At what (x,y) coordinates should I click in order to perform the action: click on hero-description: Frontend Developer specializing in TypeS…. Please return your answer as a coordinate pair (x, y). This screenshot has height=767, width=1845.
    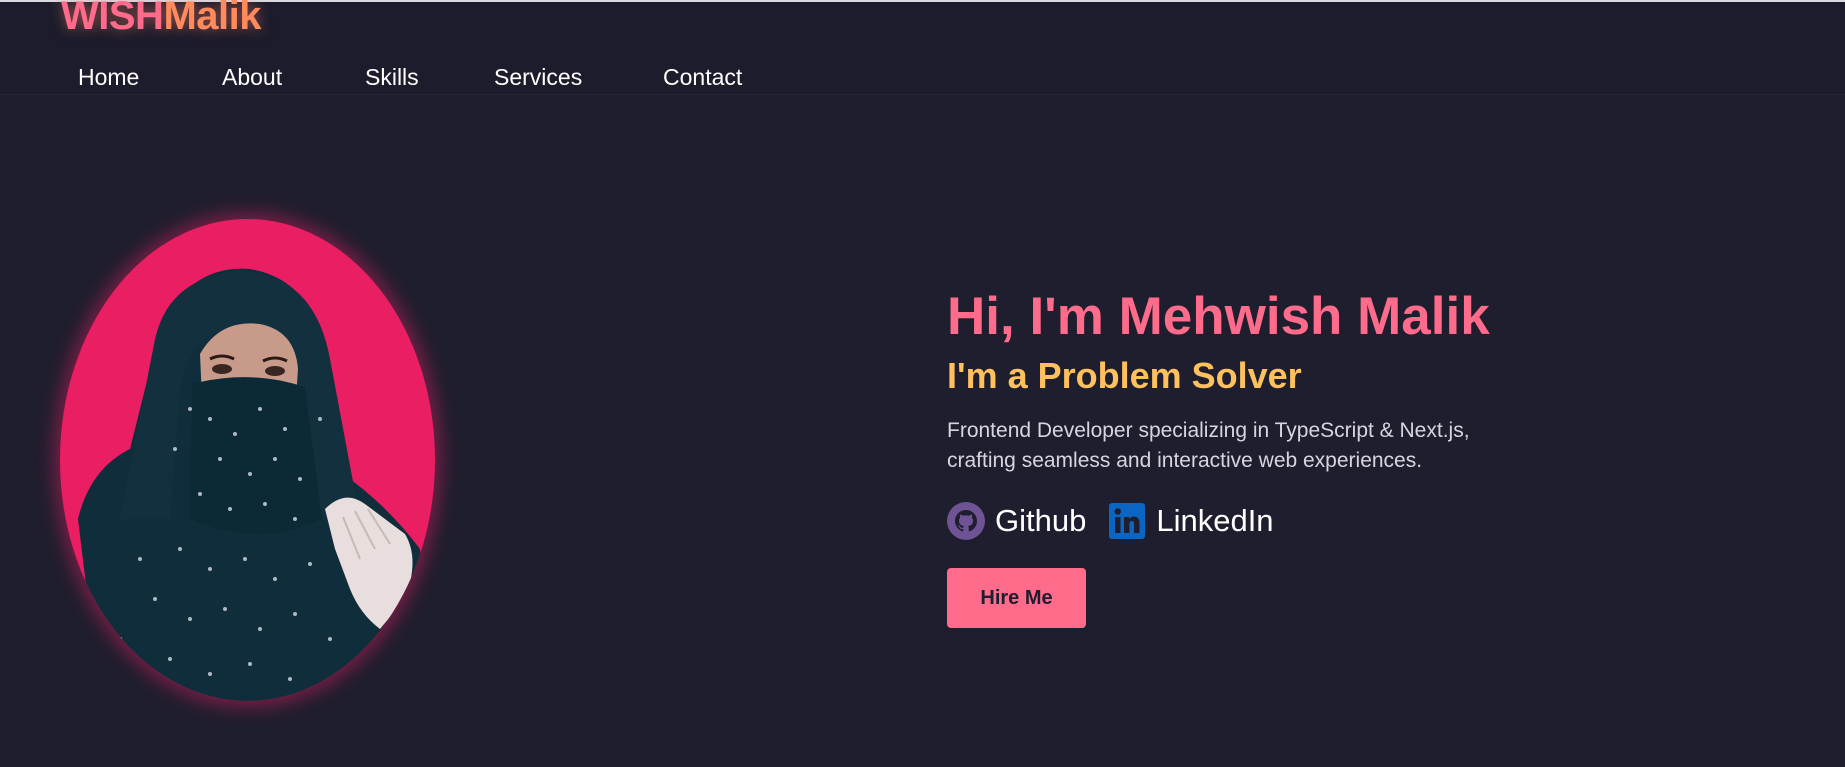
    Looking at the image, I should click on (1208, 445).